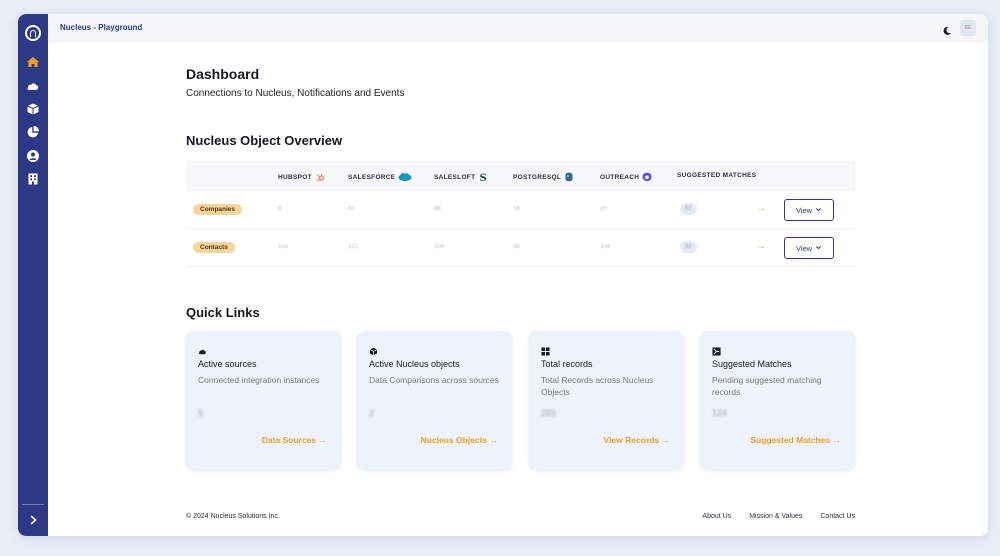  I want to click on svg-text: S, so click(484, 177).